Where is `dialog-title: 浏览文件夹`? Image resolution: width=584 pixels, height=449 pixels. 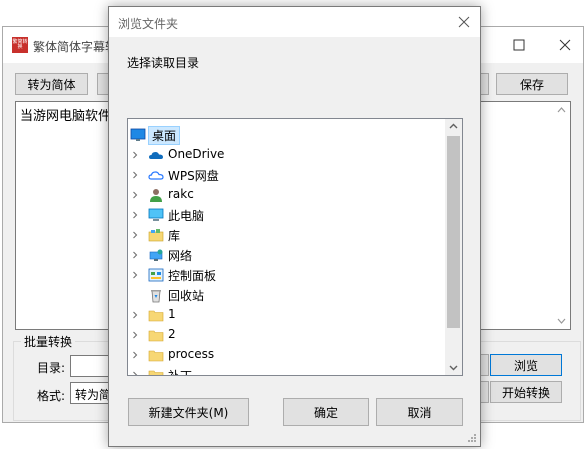
dialog-title: 浏览文件夹 is located at coordinates (148, 24).